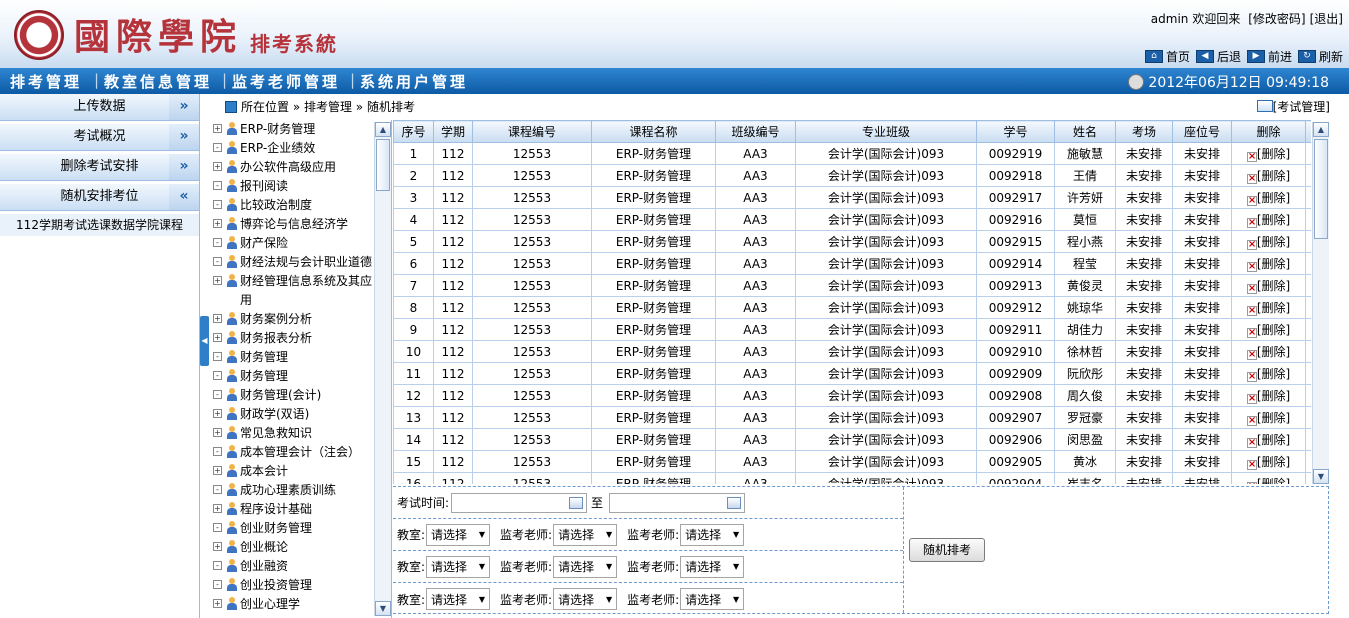  What do you see at coordinates (99, 137) in the screenshot?
I see `sidebar-item-exam-overview: 考试概况 »` at bounding box center [99, 137].